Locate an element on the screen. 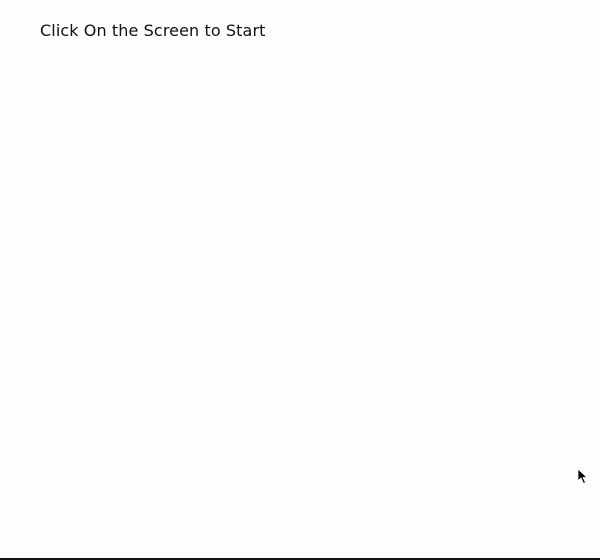 The image size is (600, 560). arrow-pointer-icon is located at coordinates (583, 476).